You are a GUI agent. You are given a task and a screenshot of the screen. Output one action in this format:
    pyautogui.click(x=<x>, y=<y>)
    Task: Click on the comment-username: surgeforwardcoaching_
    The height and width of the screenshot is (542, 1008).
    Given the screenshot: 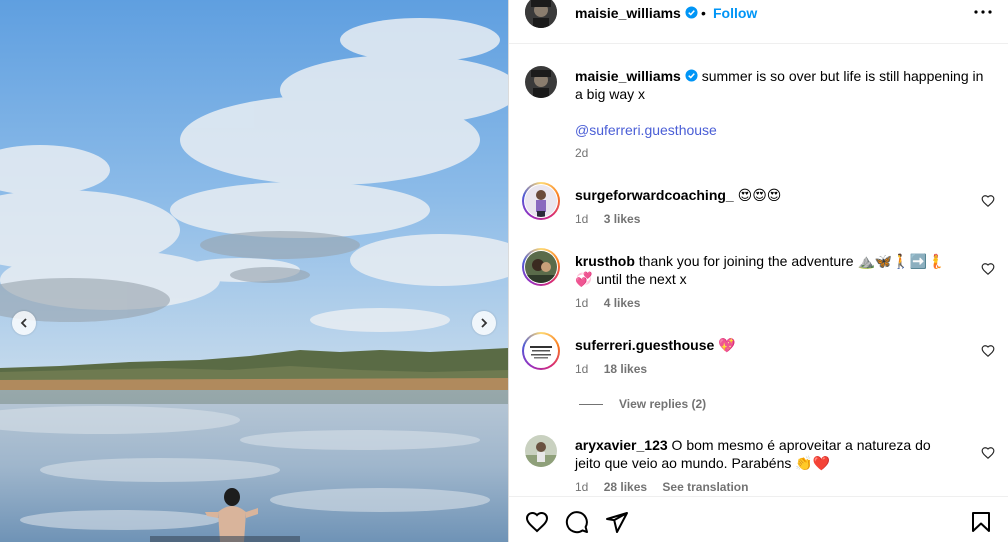 What is the action you would take?
    pyautogui.click(x=654, y=195)
    